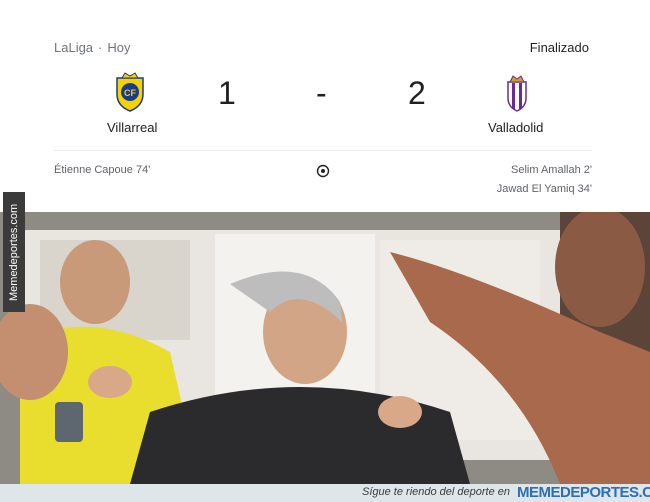 This screenshot has width=650, height=502. Describe the element at coordinates (323, 150) in the screenshot. I see `divider` at that location.